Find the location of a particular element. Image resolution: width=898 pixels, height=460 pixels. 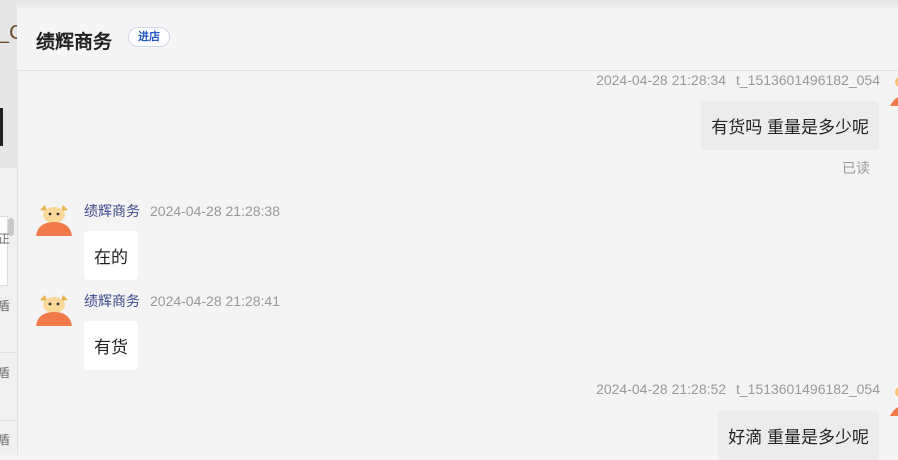

left-panel-char: 正 is located at coordinates (5, 238).